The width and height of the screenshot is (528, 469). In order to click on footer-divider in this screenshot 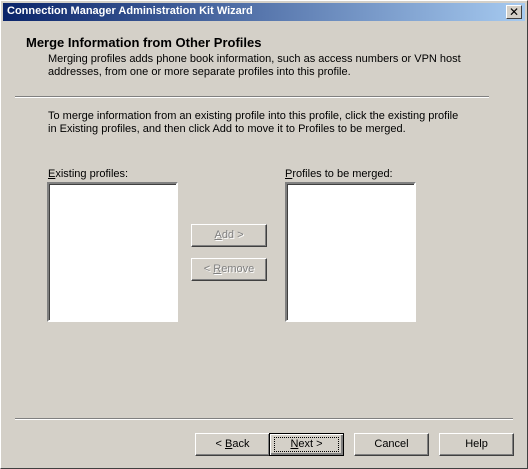, I will do `click(264, 419)`.